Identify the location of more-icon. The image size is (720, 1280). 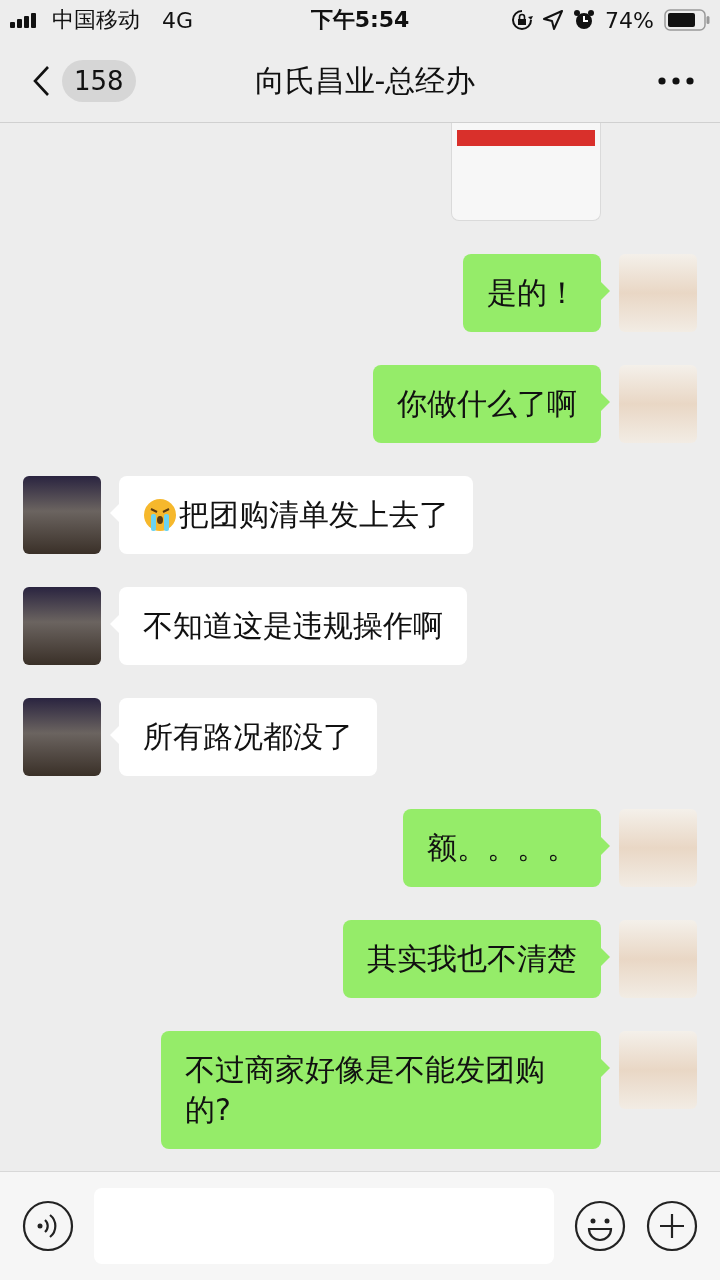
(676, 81).